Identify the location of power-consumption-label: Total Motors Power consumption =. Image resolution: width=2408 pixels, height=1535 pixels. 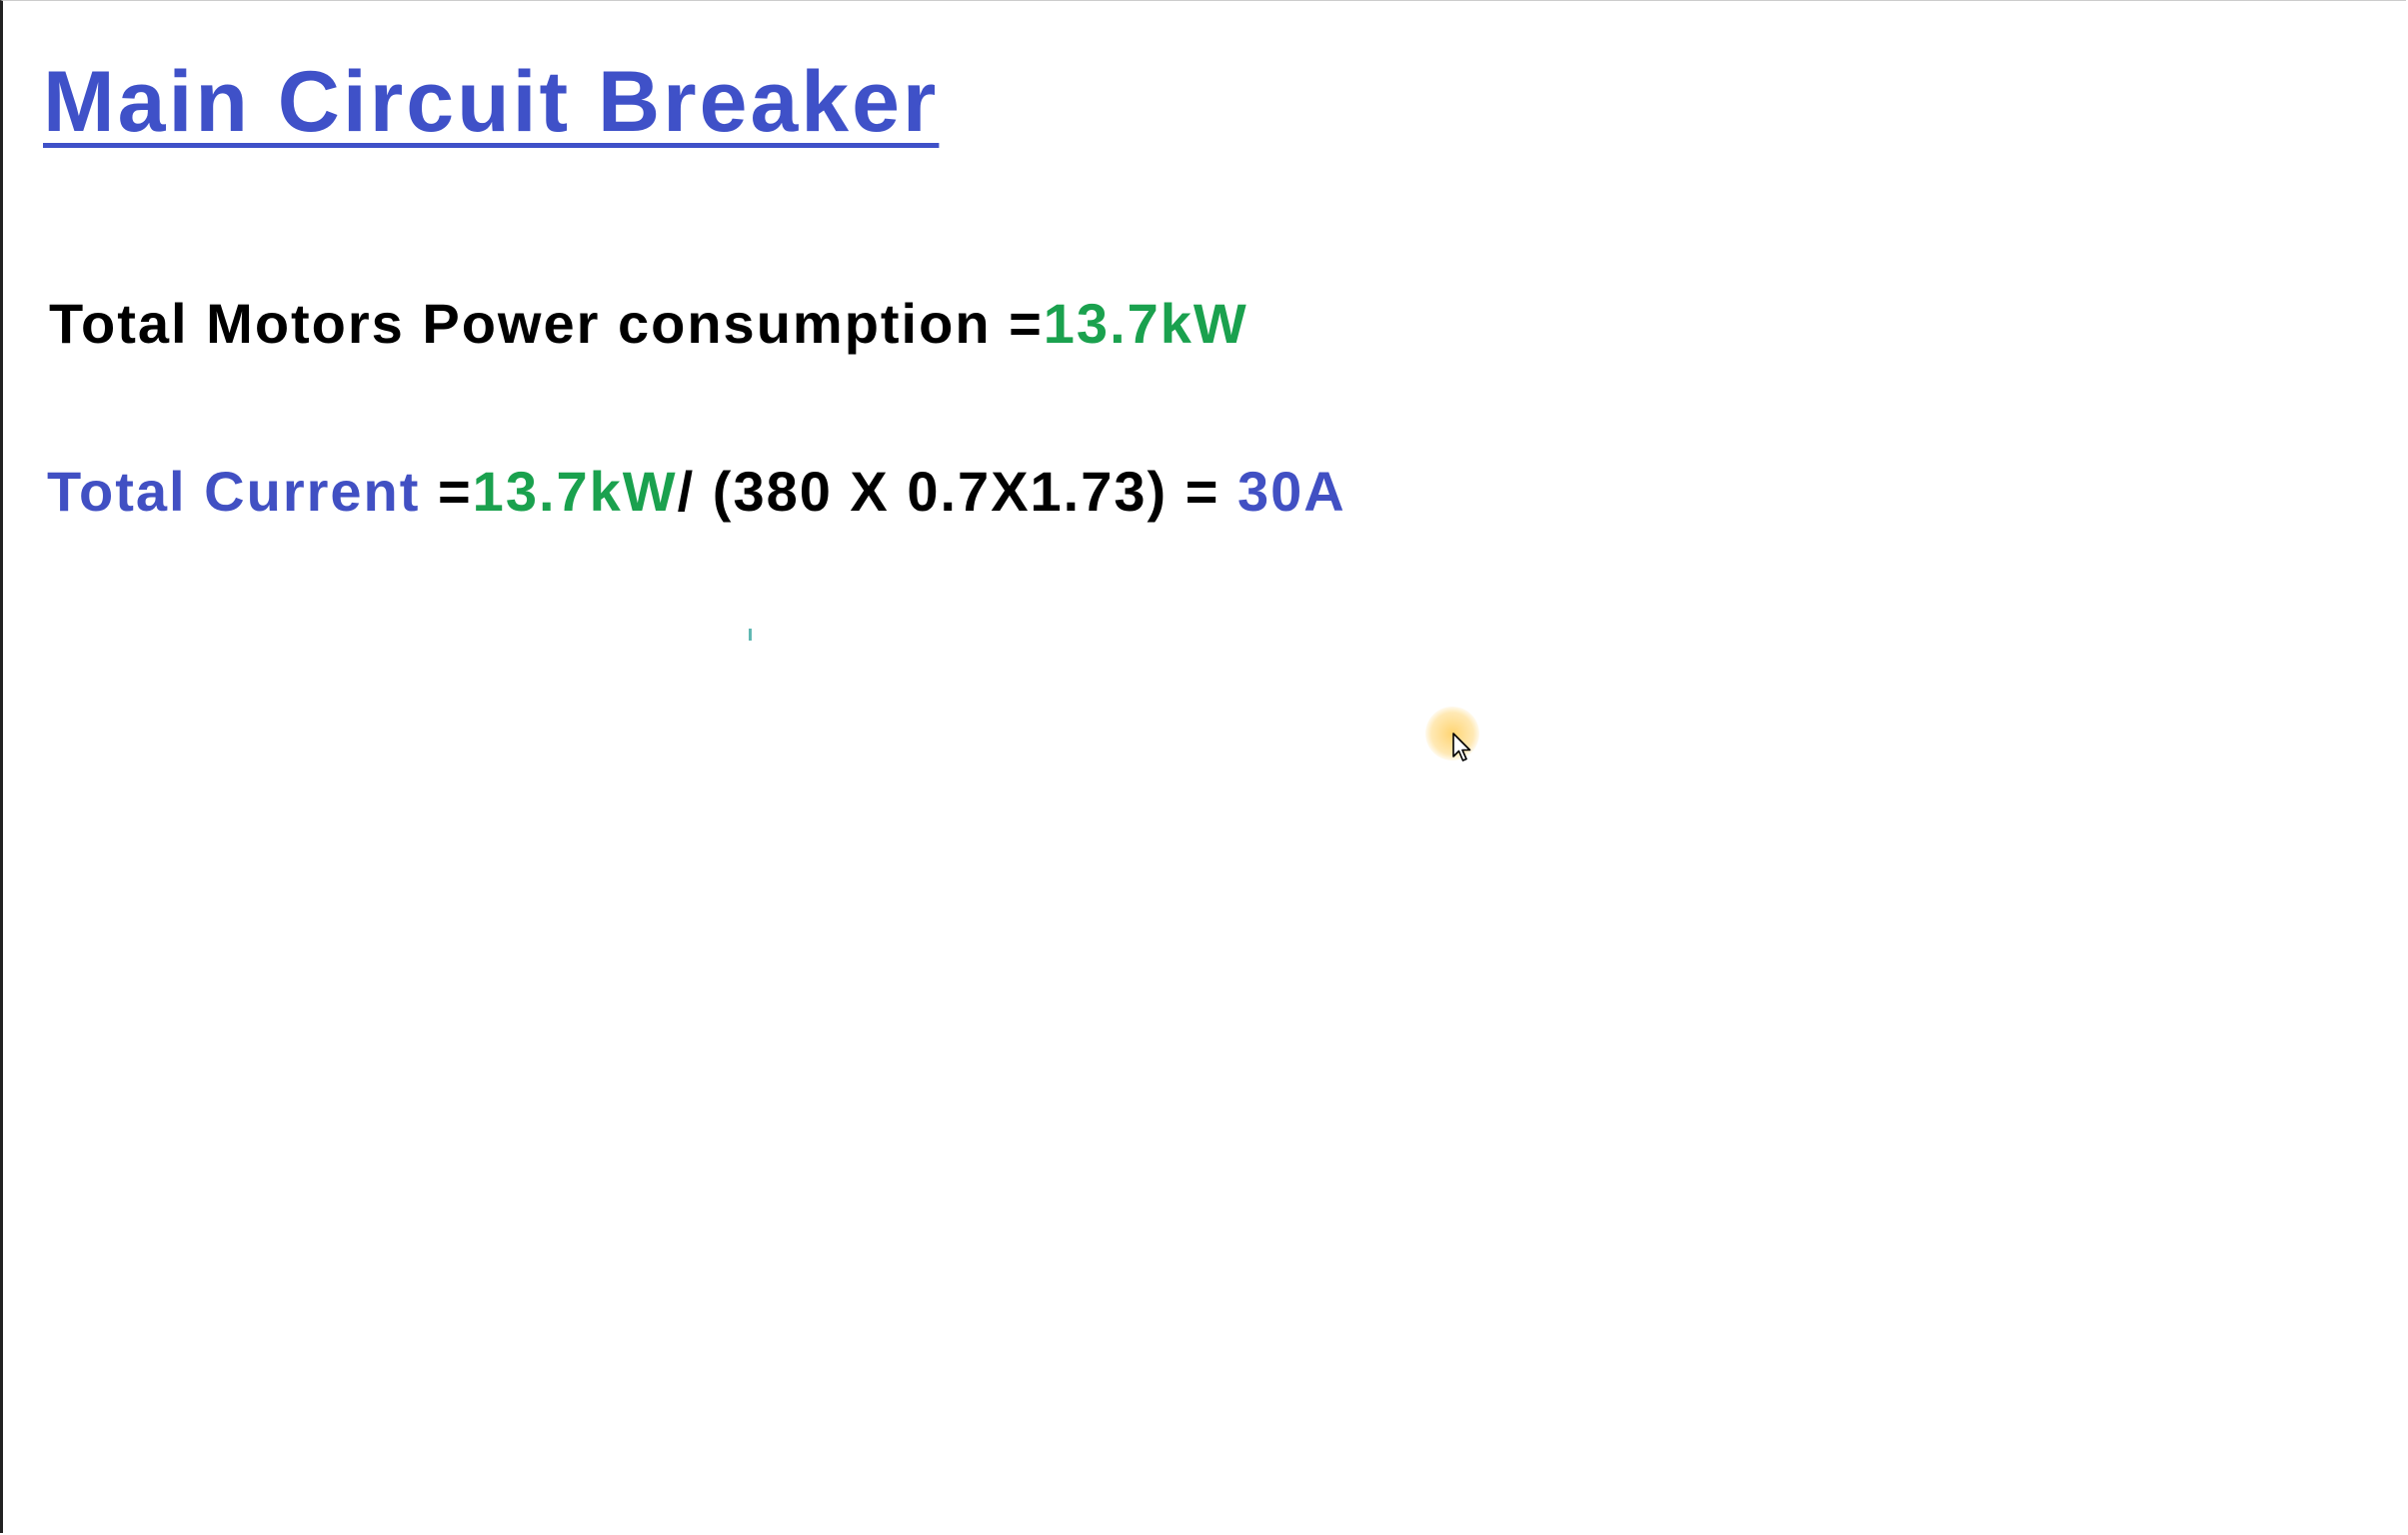
(546, 324).